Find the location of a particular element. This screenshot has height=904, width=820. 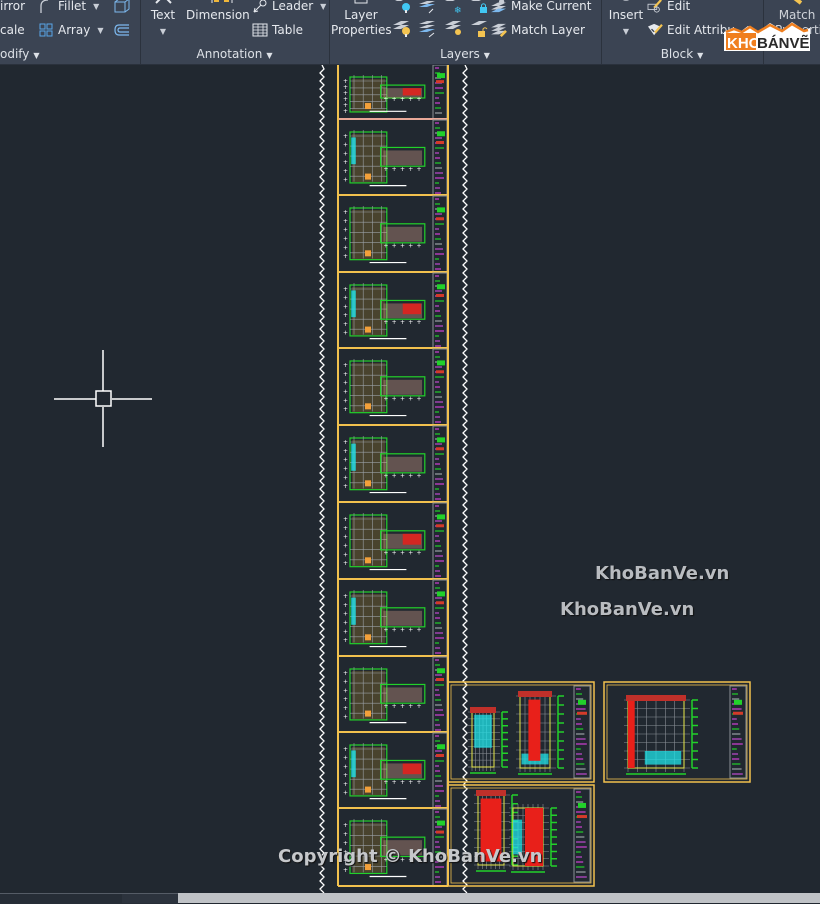

dimension-button: Dimension is located at coordinates (218, 15).